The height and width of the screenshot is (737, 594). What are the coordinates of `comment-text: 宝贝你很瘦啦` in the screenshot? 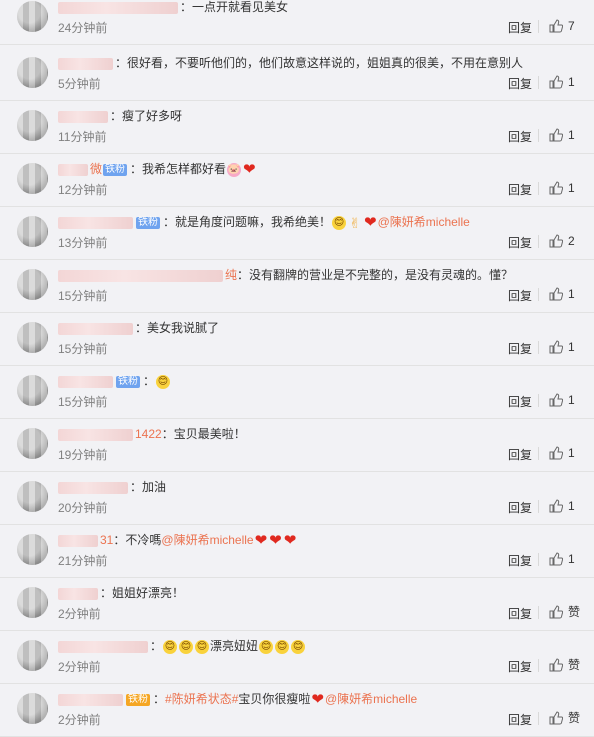 It's located at (274, 699).